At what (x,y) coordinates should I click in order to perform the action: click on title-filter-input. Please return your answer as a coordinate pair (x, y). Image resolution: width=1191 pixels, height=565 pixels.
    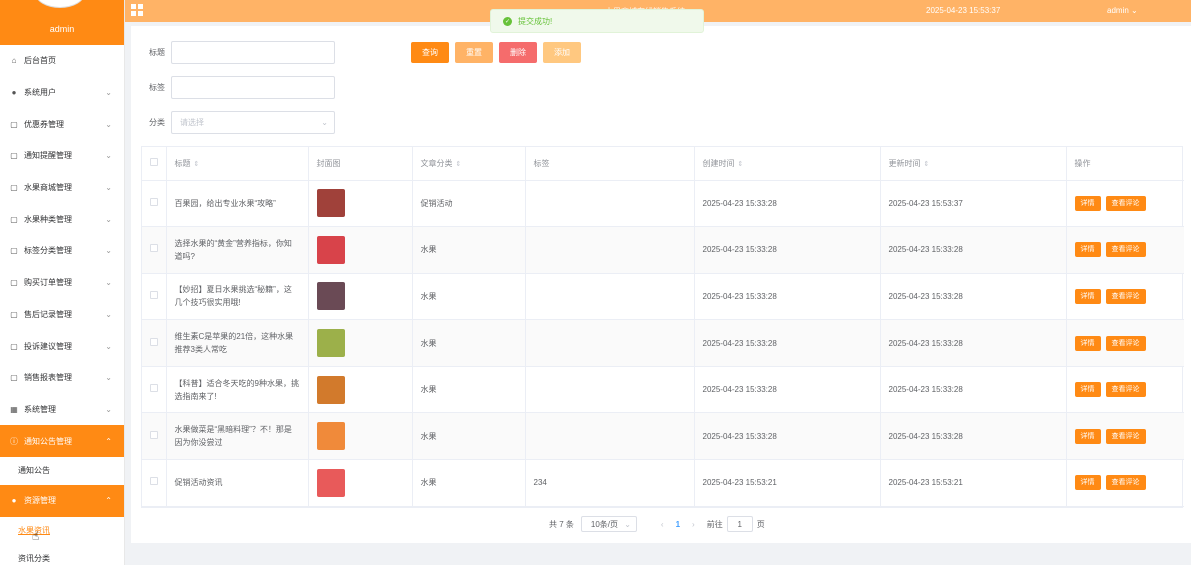
    Looking at the image, I should click on (253, 52).